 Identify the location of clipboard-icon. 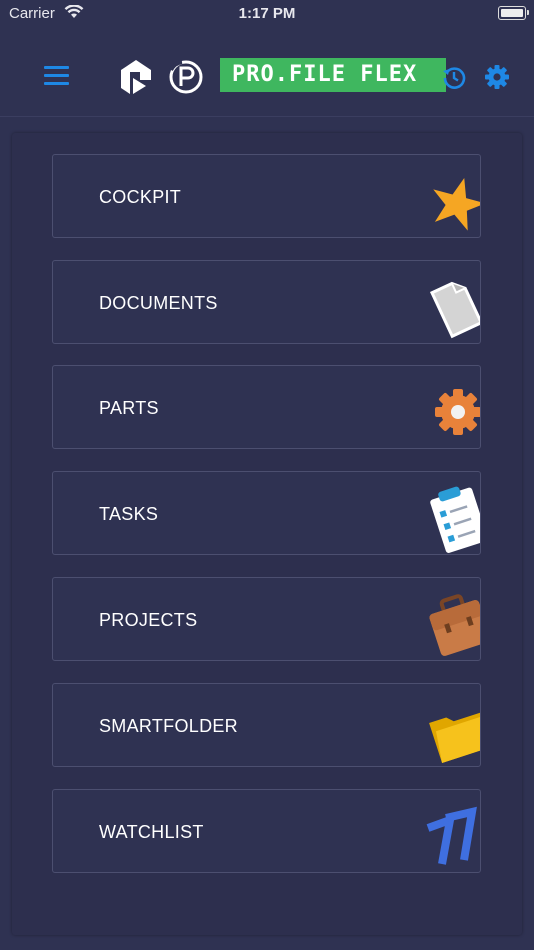
(455, 519).